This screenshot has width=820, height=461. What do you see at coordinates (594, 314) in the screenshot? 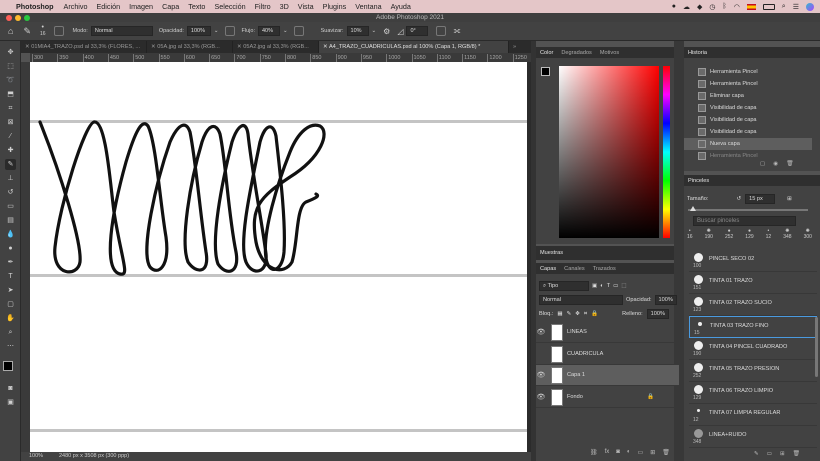
I see `lock-all-icon: 🔒` at bounding box center [594, 314].